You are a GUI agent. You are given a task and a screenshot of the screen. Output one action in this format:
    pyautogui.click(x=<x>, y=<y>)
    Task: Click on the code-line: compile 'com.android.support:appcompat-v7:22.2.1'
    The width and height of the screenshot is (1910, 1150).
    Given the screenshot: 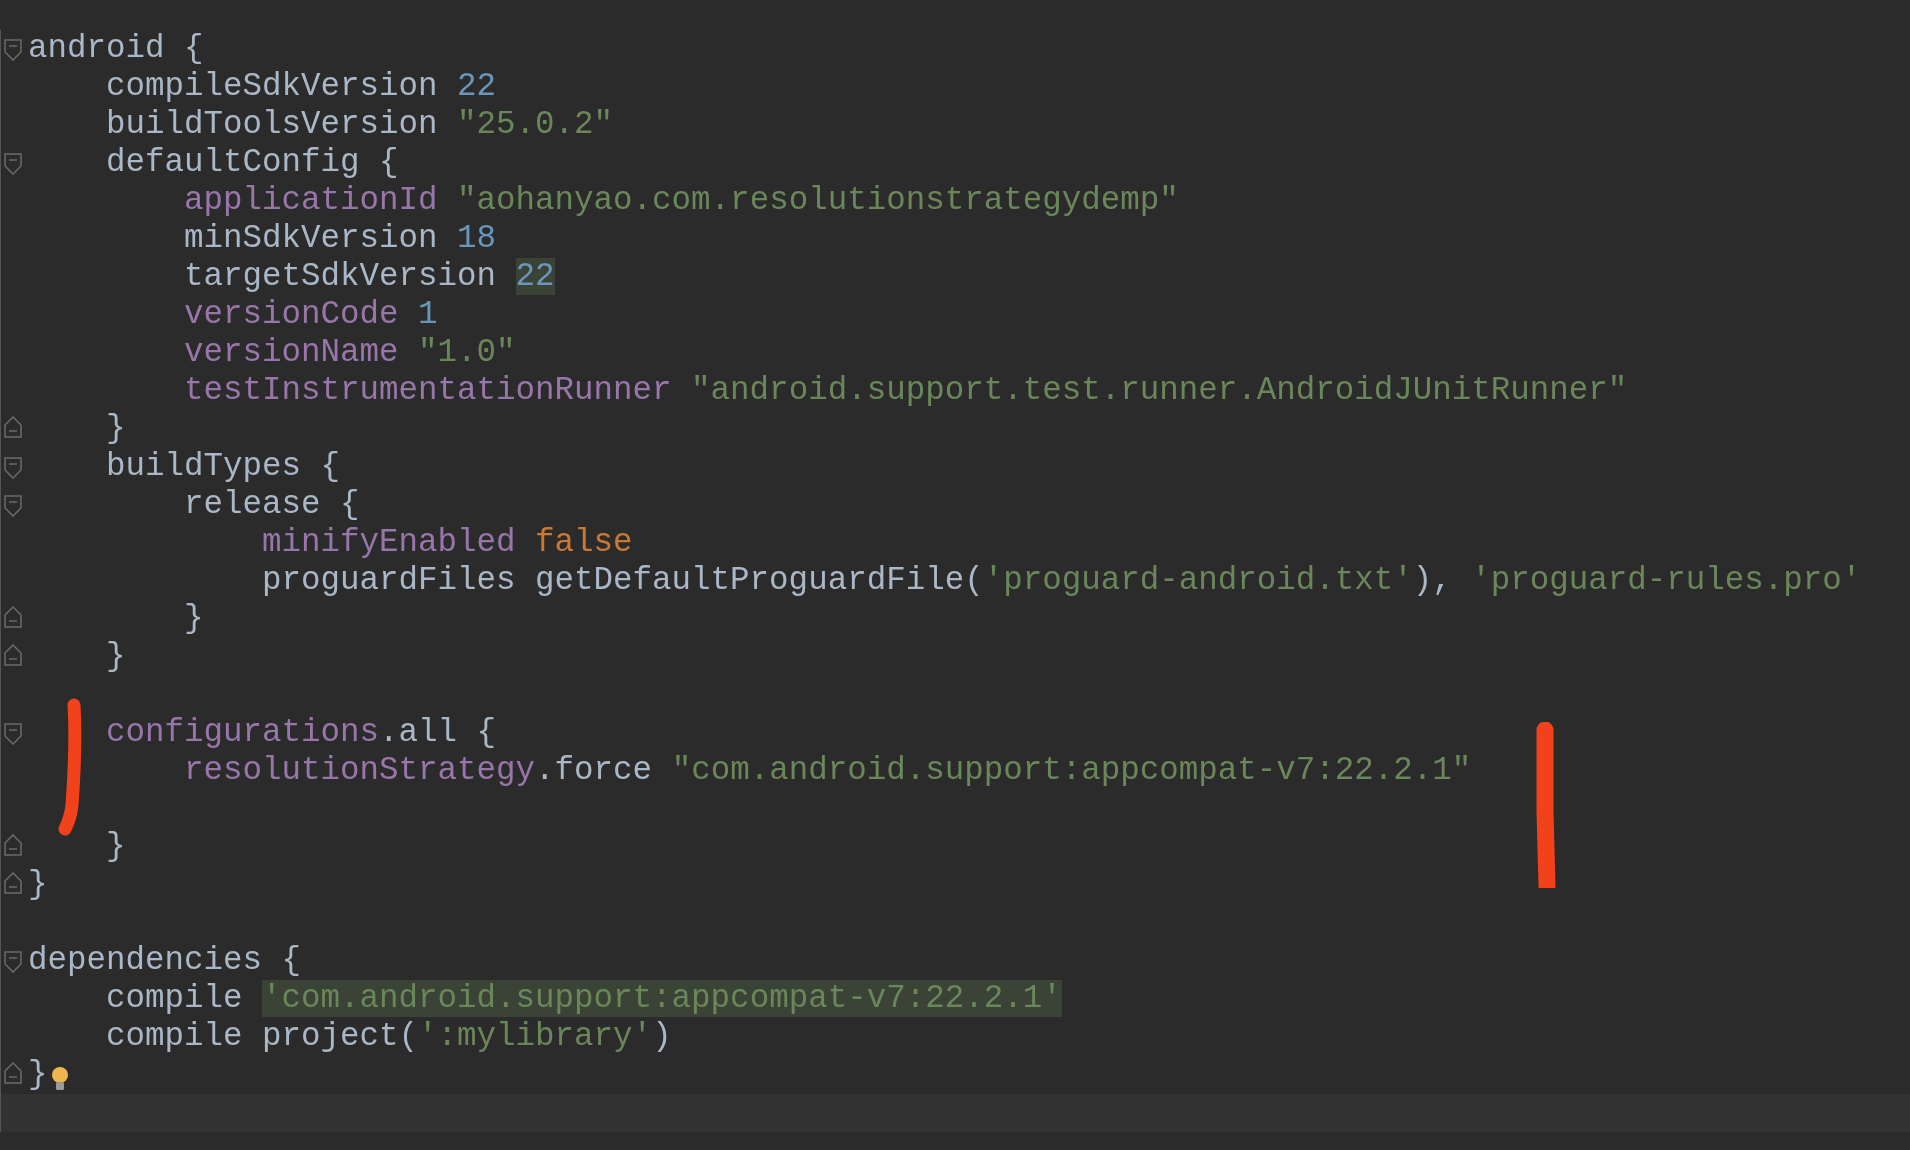 What is the action you would take?
    pyautogui.click(x=583, y=999)
    